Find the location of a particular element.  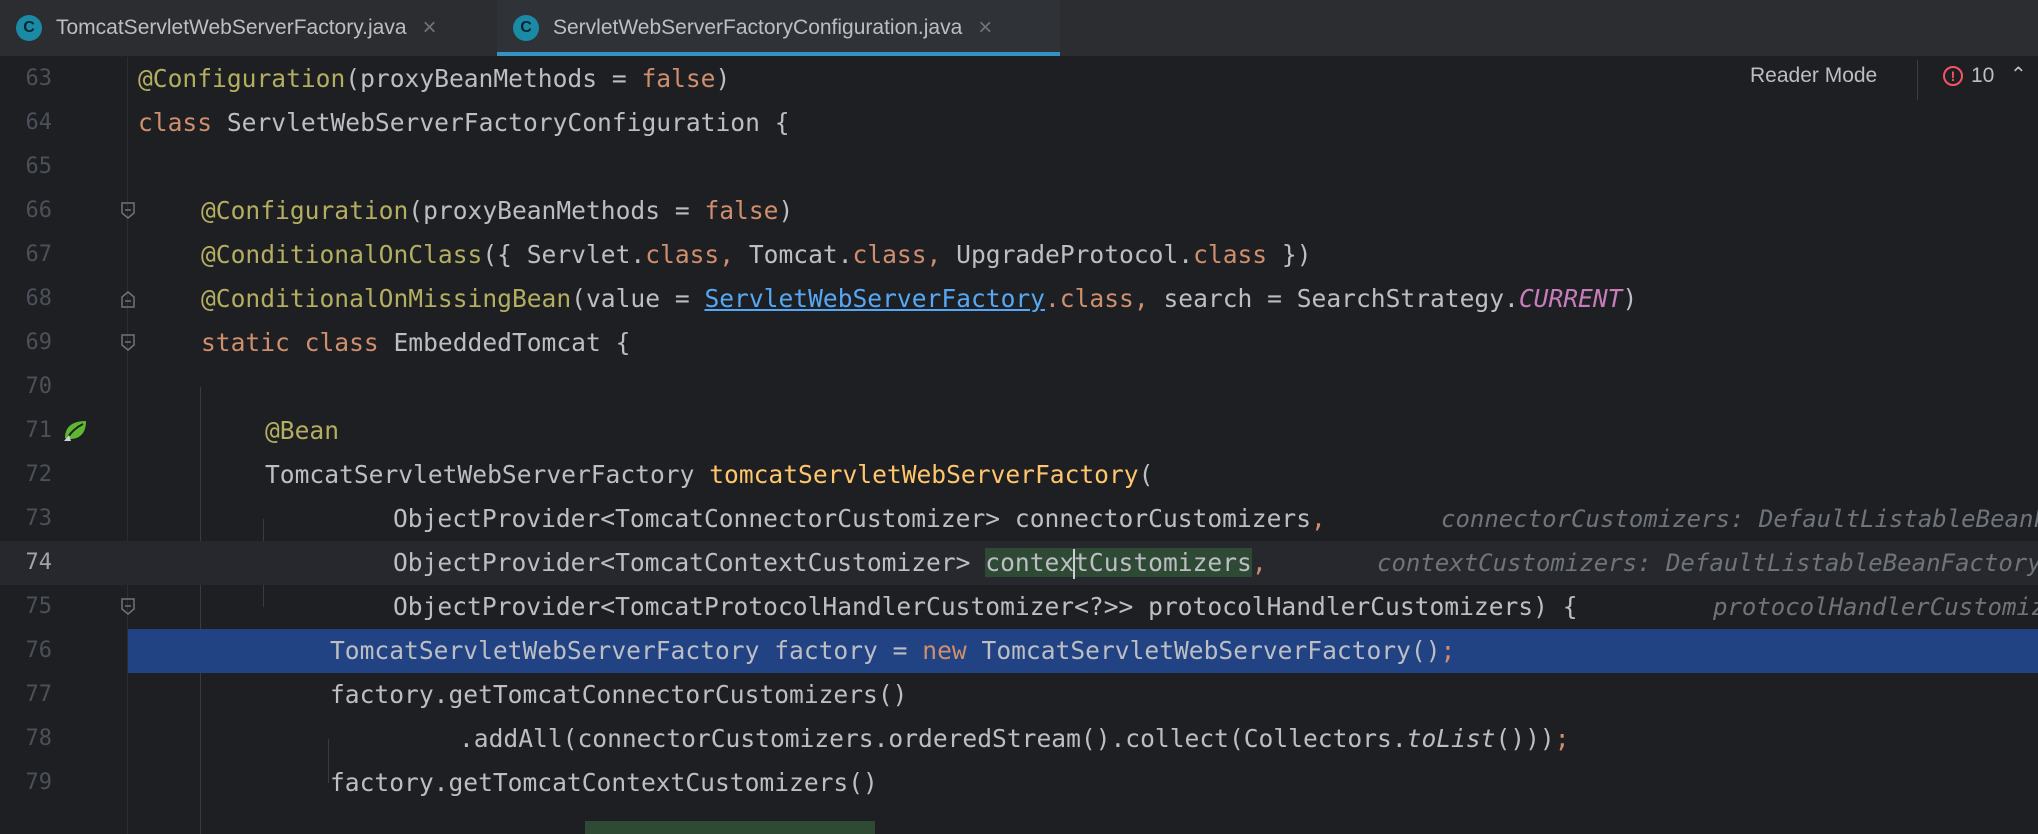

active-tab-indicator is located at coordinates (778, 54).